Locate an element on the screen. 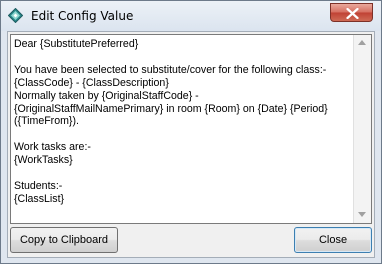  window-close-button is located at coordinates (351, 12).